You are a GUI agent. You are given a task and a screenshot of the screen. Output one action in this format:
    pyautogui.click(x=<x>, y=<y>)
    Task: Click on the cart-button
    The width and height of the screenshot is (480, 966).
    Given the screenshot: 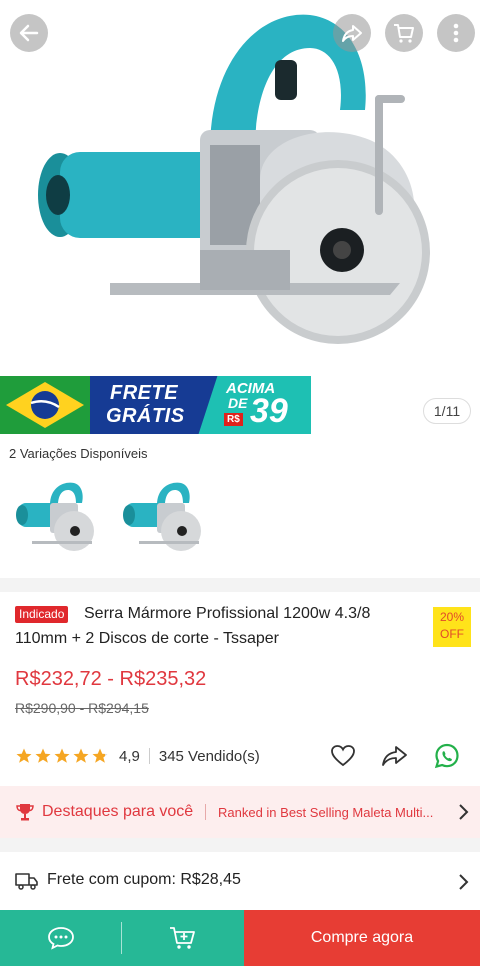 What is the action you would take?
    pyautogui.click(x=404, y=33)
    